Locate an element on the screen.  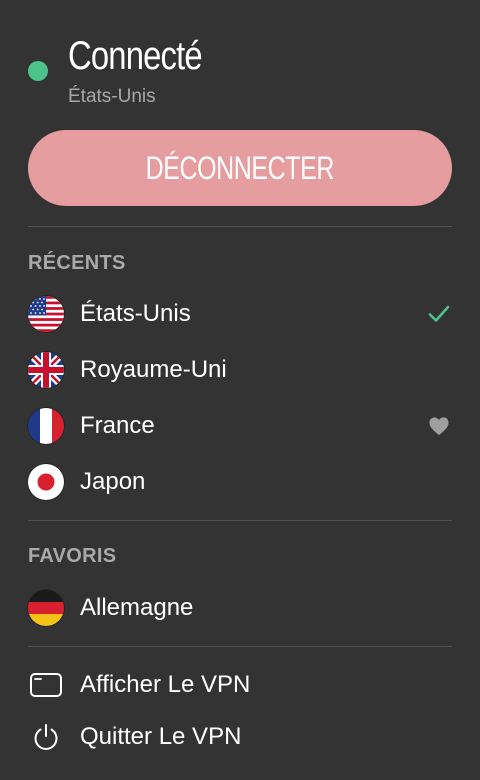
quit-vpn-menu-item: Quitter Le VPN is located at coordinates (240, 737).